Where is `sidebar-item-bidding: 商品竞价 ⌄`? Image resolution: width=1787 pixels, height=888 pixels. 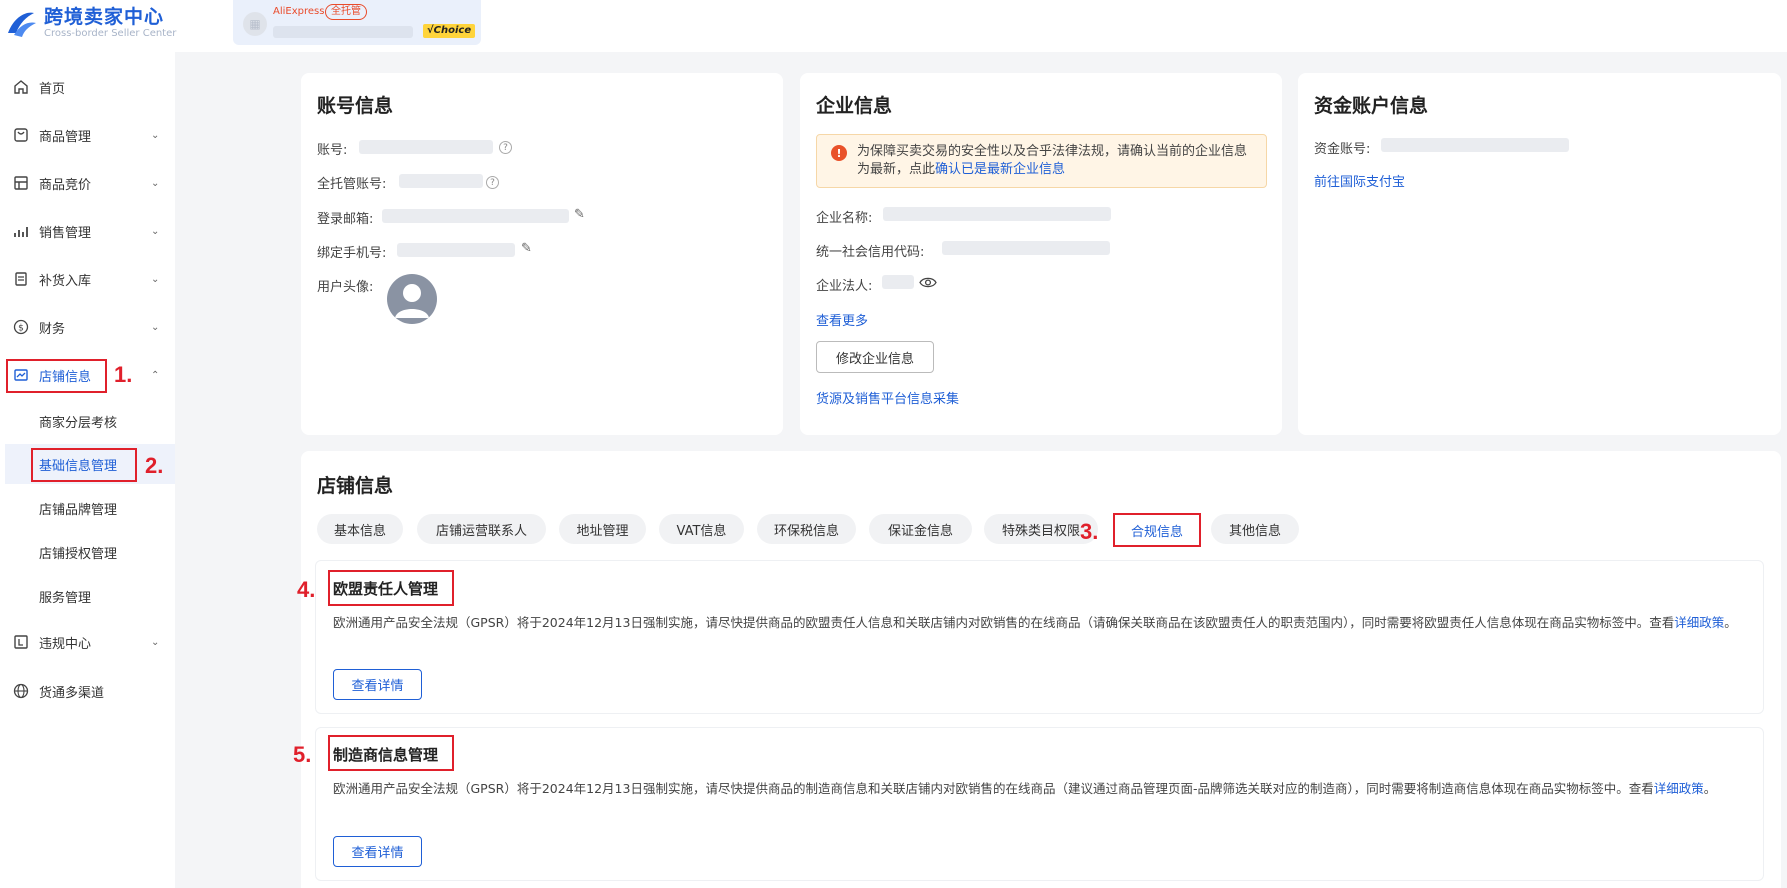 sidebar-item-bidding: 商品竞价 ⌄ is located at coordinates (87, 183).